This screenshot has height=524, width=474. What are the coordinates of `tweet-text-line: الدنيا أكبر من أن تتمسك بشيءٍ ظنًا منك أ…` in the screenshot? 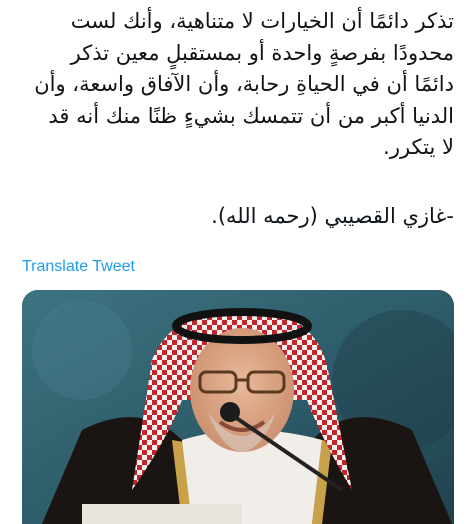 It's located at (251, 115).